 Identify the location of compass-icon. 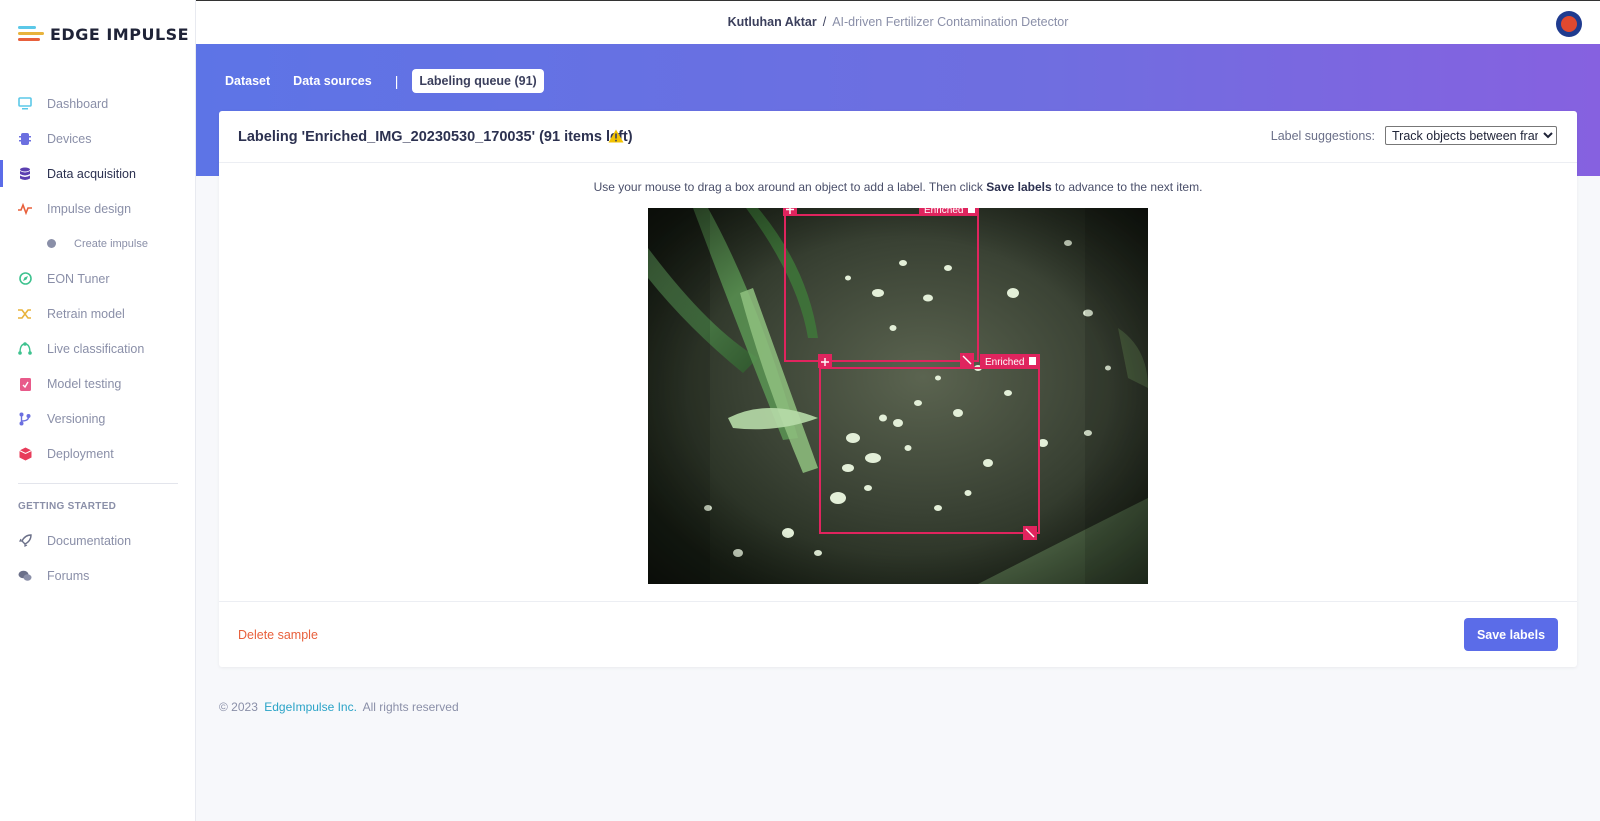
(25, 279).